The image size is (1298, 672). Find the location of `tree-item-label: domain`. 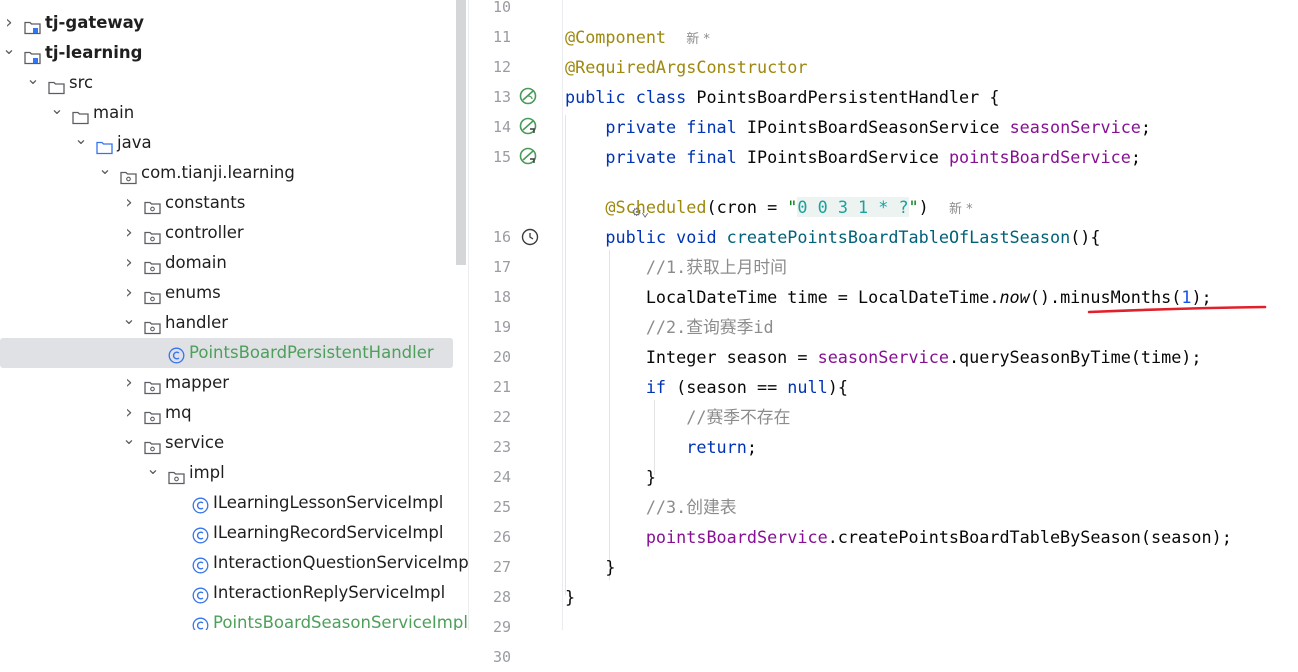

tree-item-label: domain is located at coordinates (196, 262).